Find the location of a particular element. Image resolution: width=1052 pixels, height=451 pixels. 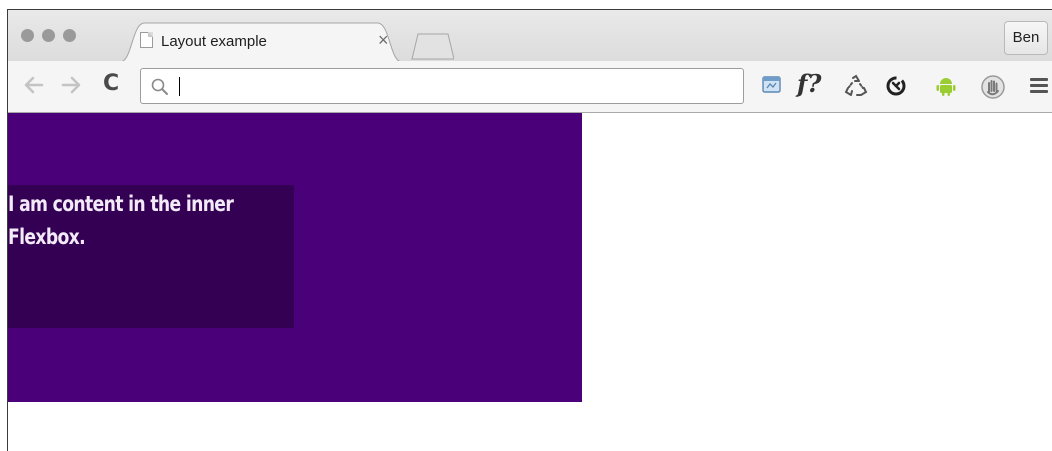

new-tab-button is located at coordinates (432, 46).